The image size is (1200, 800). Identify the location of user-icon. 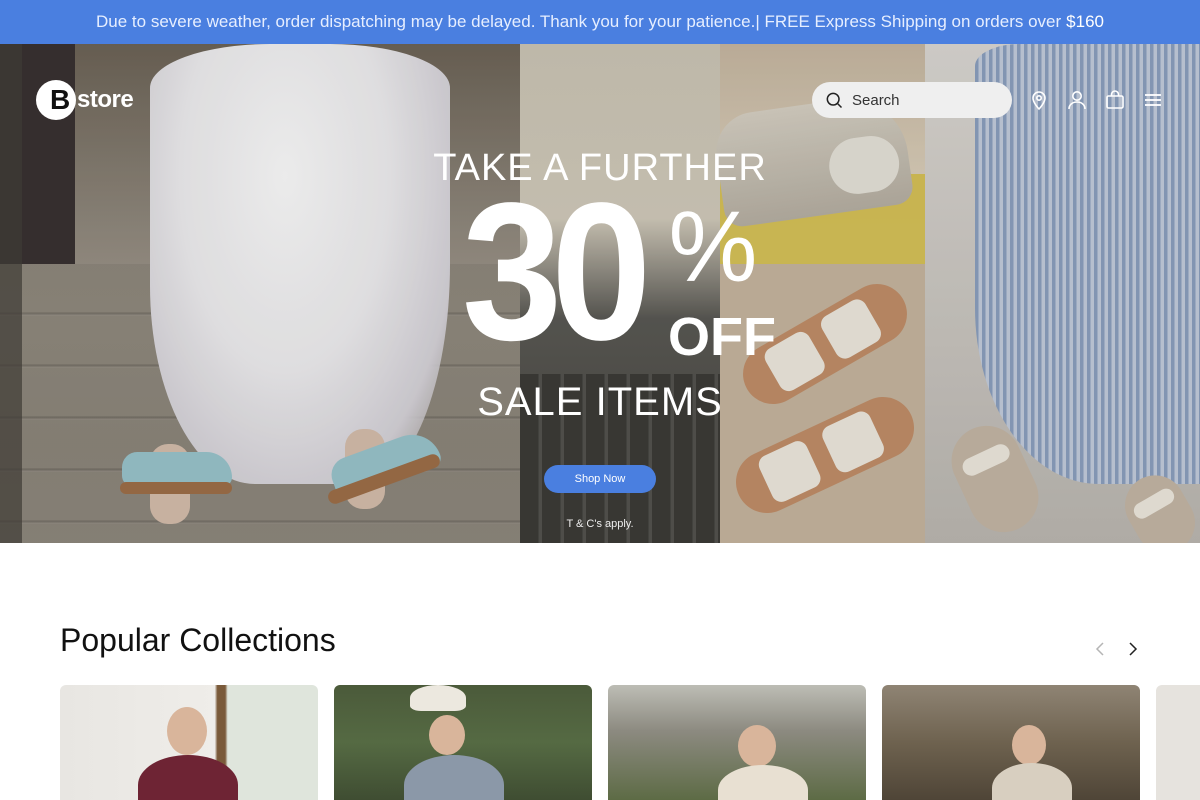
(1077, 100).